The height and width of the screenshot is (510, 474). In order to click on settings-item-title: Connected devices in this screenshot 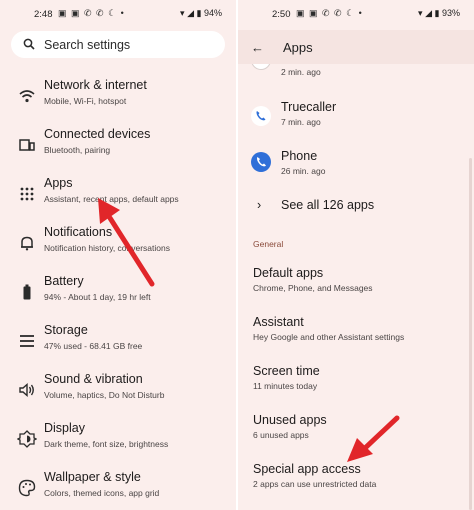, I will do `click(97, 134)`.